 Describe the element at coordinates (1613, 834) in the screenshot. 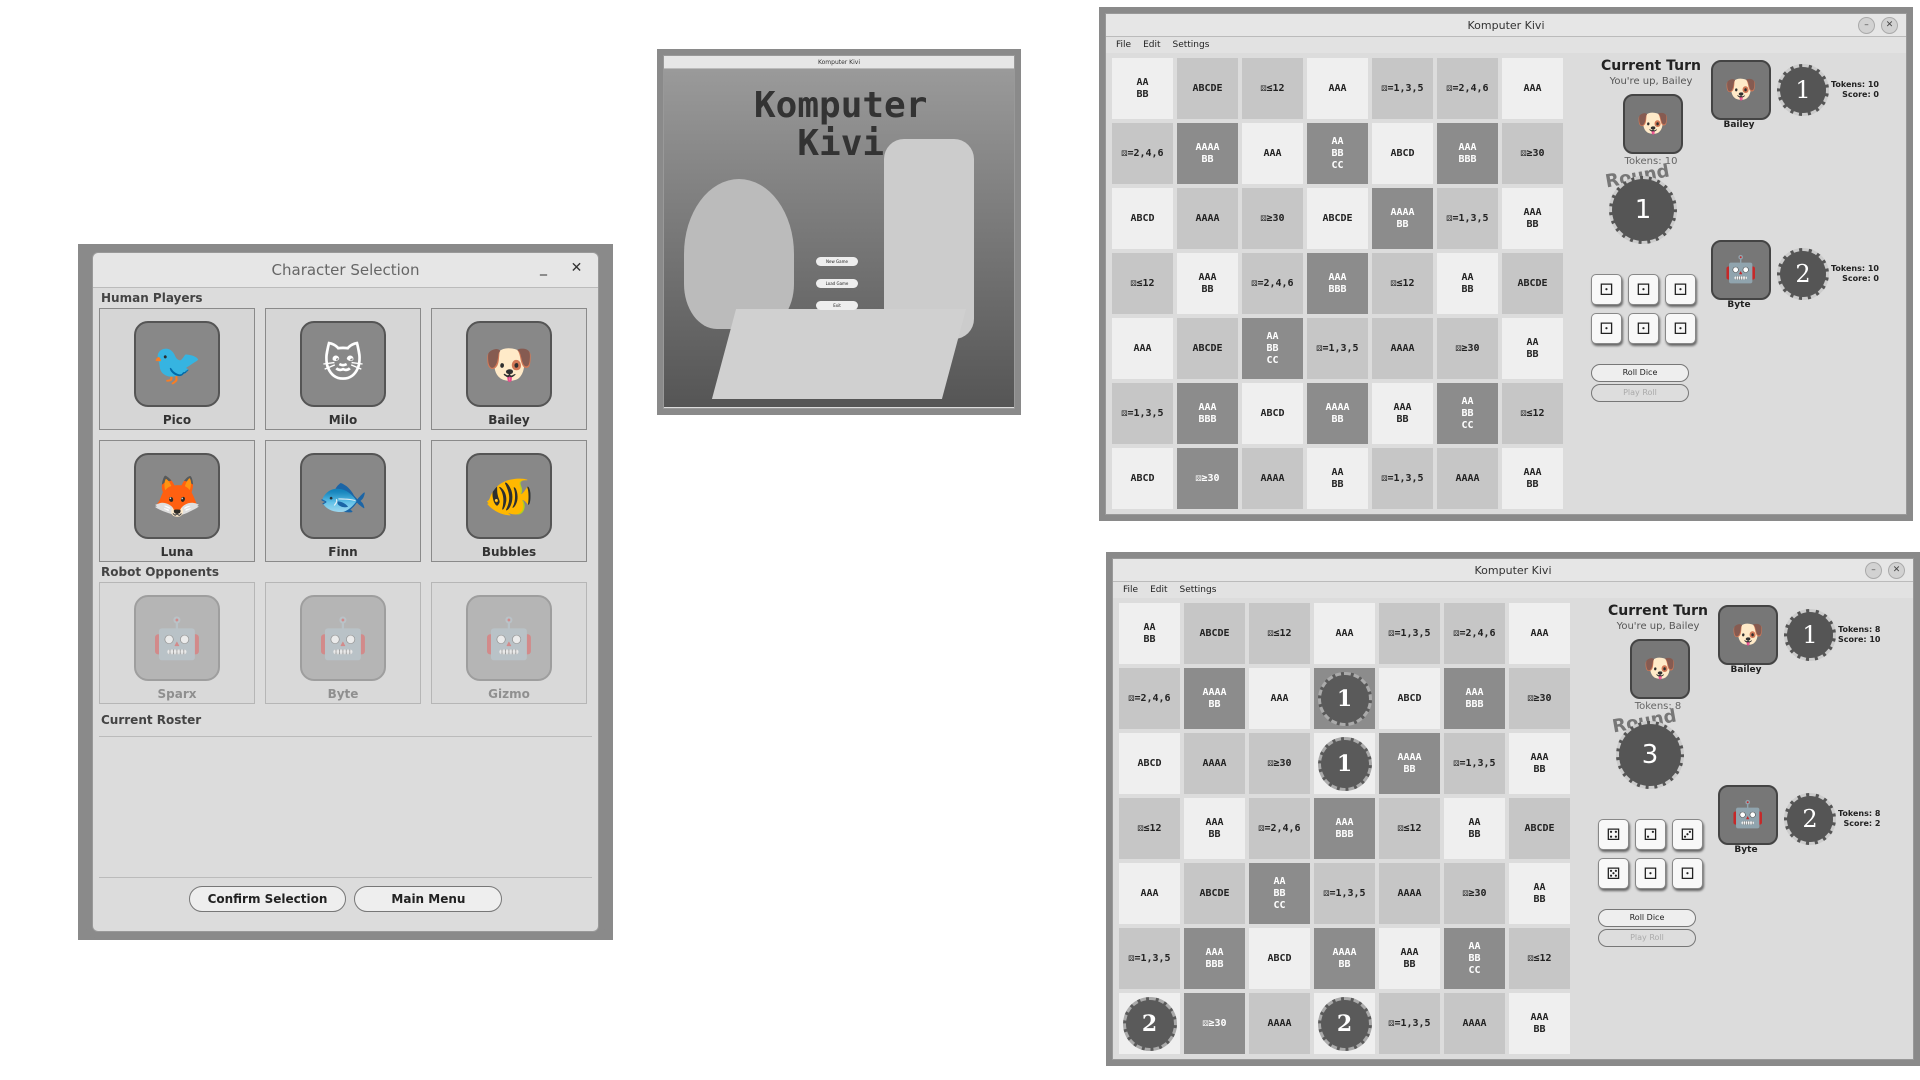

I see `die: ⚃` at that location.